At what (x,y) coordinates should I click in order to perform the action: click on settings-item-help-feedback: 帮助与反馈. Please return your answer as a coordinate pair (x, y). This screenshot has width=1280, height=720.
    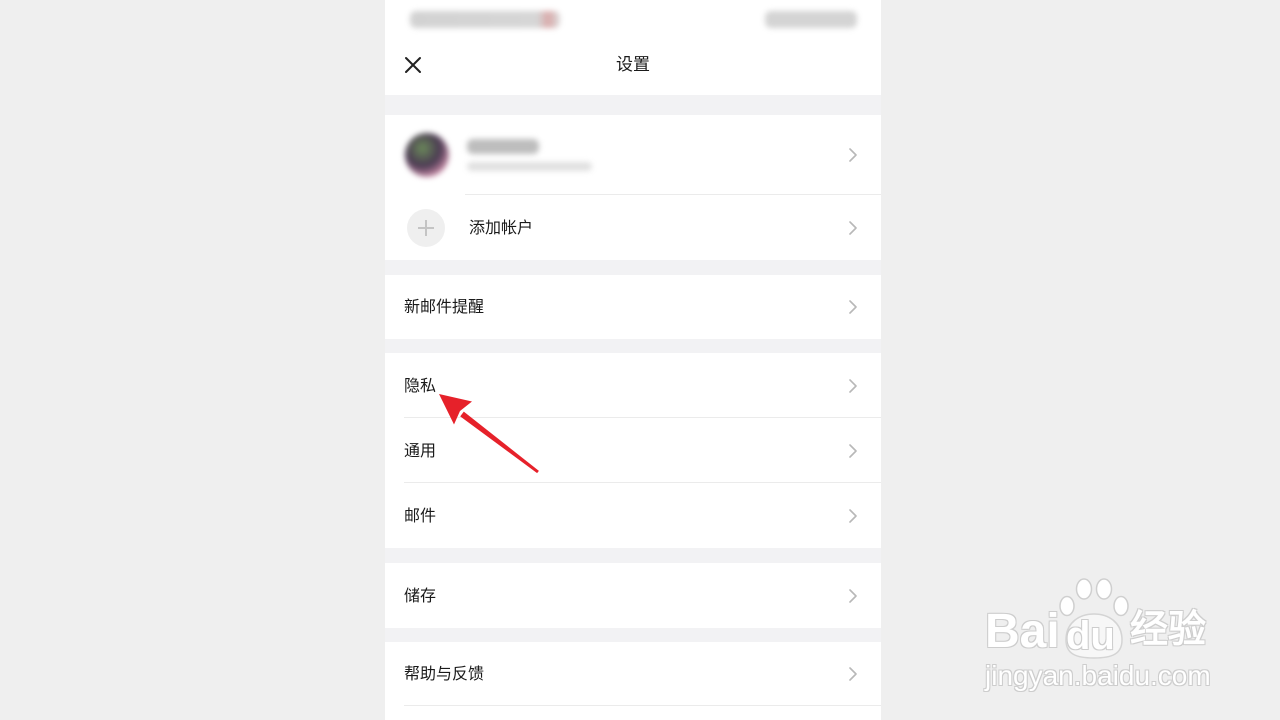
    Looking at the image, I should click on (633, 674).